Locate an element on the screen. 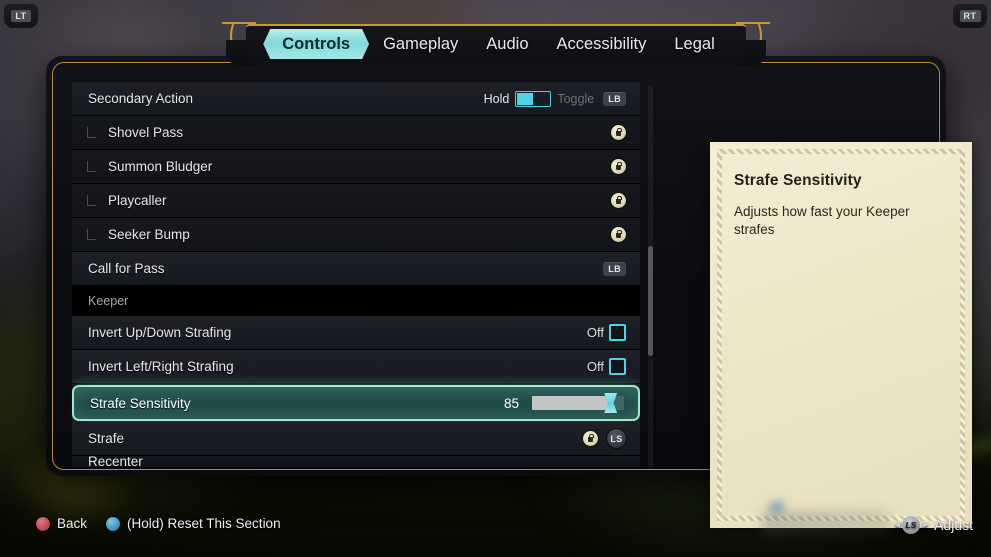 Image resolution: width=991 pixels, height=557 pixels. row-control: LB is located at coordinates (614, 268).